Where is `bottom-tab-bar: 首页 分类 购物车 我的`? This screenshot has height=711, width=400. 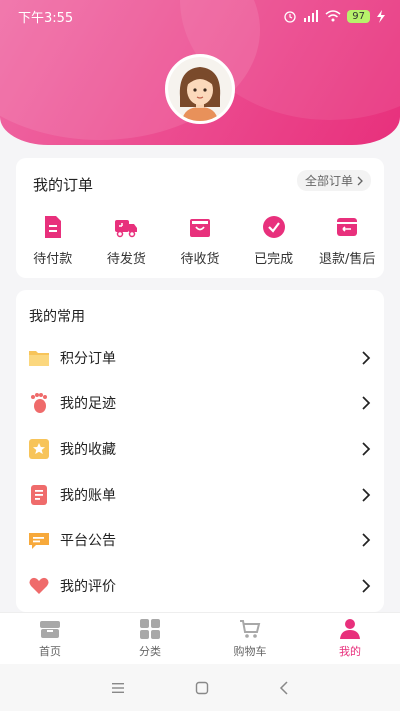
bottom-tab-bar: 首页 分类 购物车 我的 is located at coordinates (200, 638).